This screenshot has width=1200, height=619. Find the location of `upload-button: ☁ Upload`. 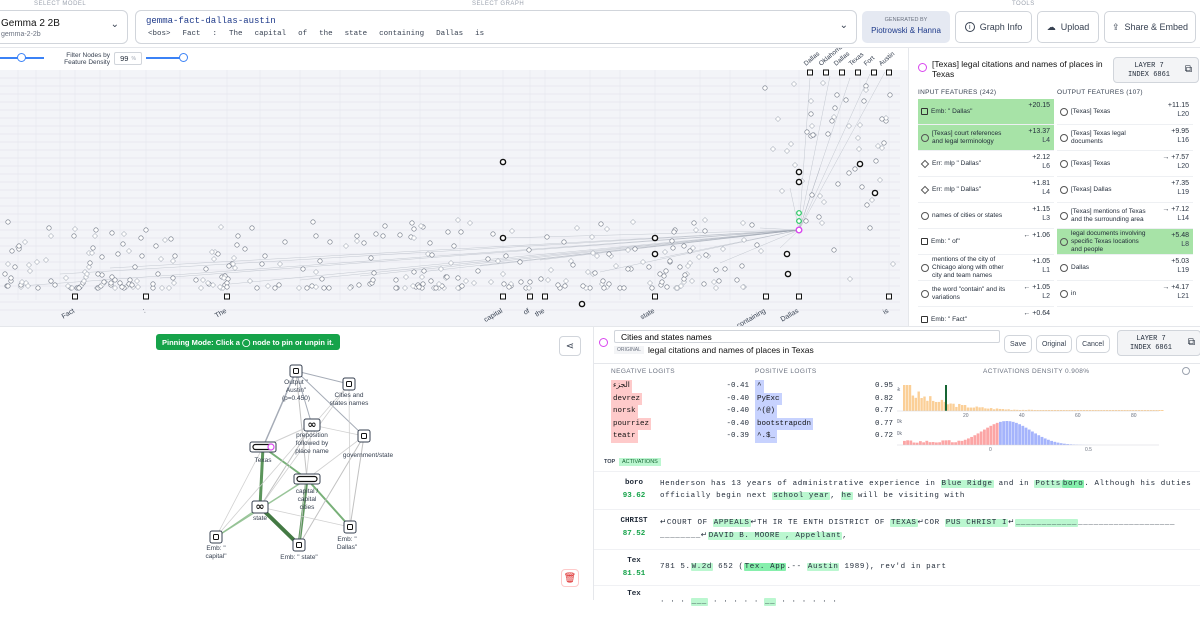

upload-button: ☁ Upload is located at coordinates (1068, 27).